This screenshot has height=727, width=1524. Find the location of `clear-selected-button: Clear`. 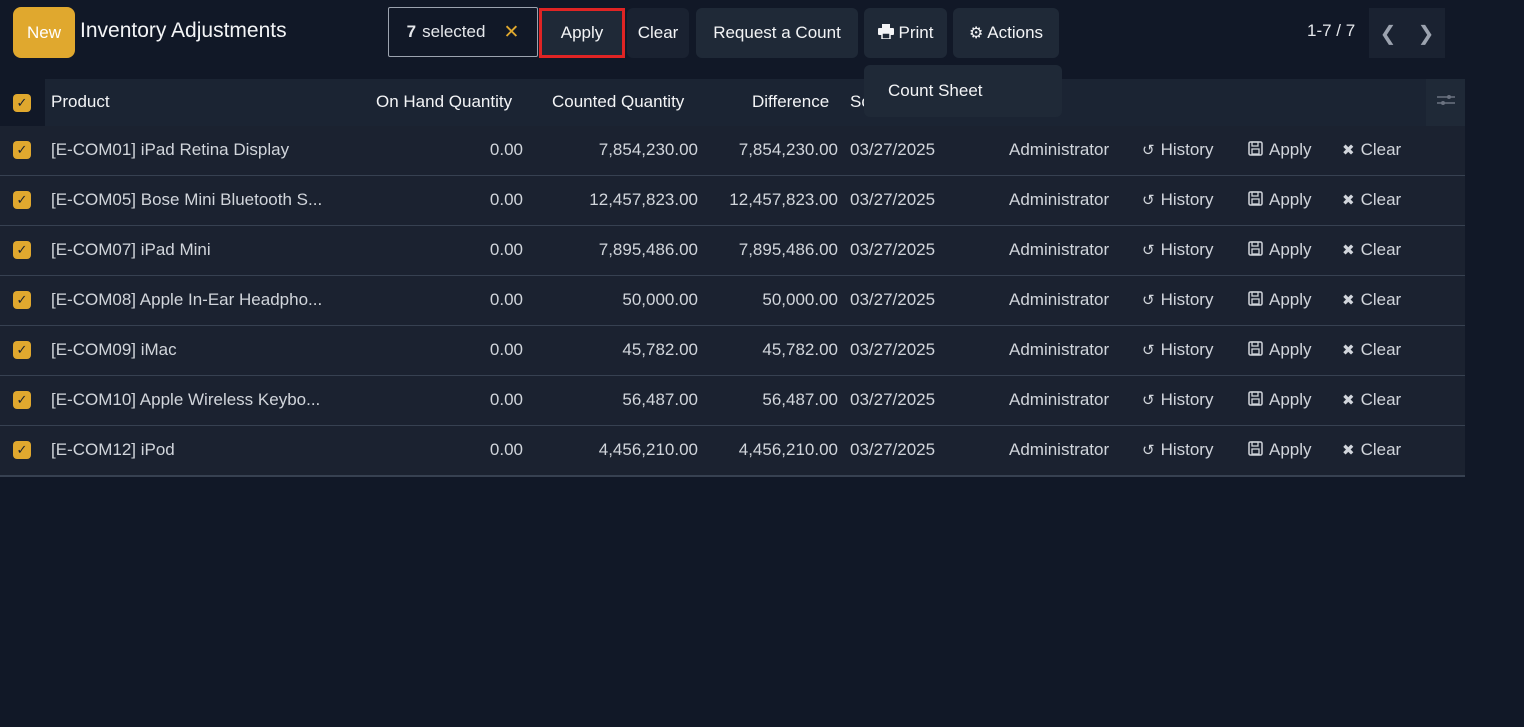

clear-selected-button: Clear is located at coordinates (658, 33).